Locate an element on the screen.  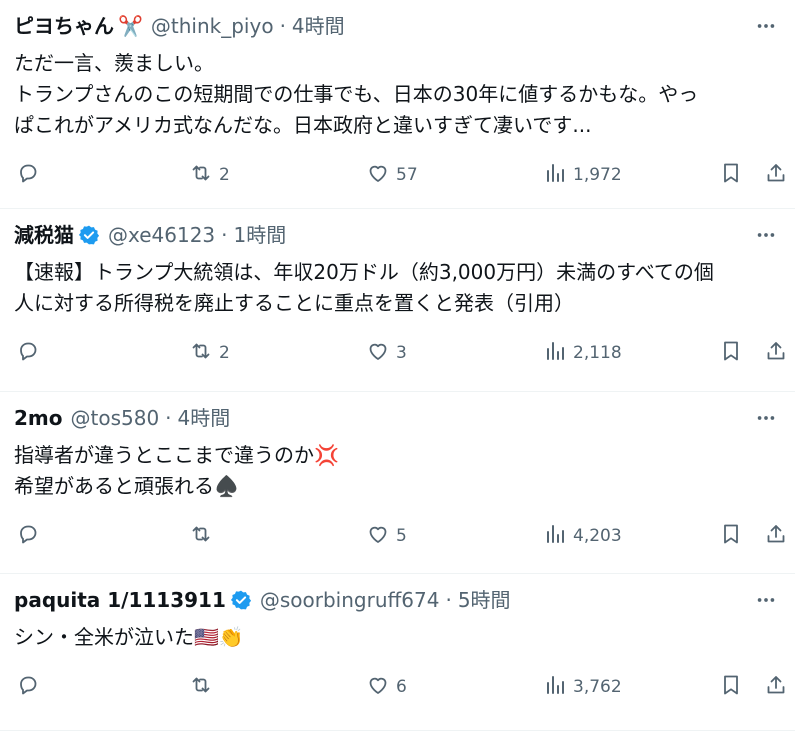
views-button: 3,762 is located at coordinates (582, 687).